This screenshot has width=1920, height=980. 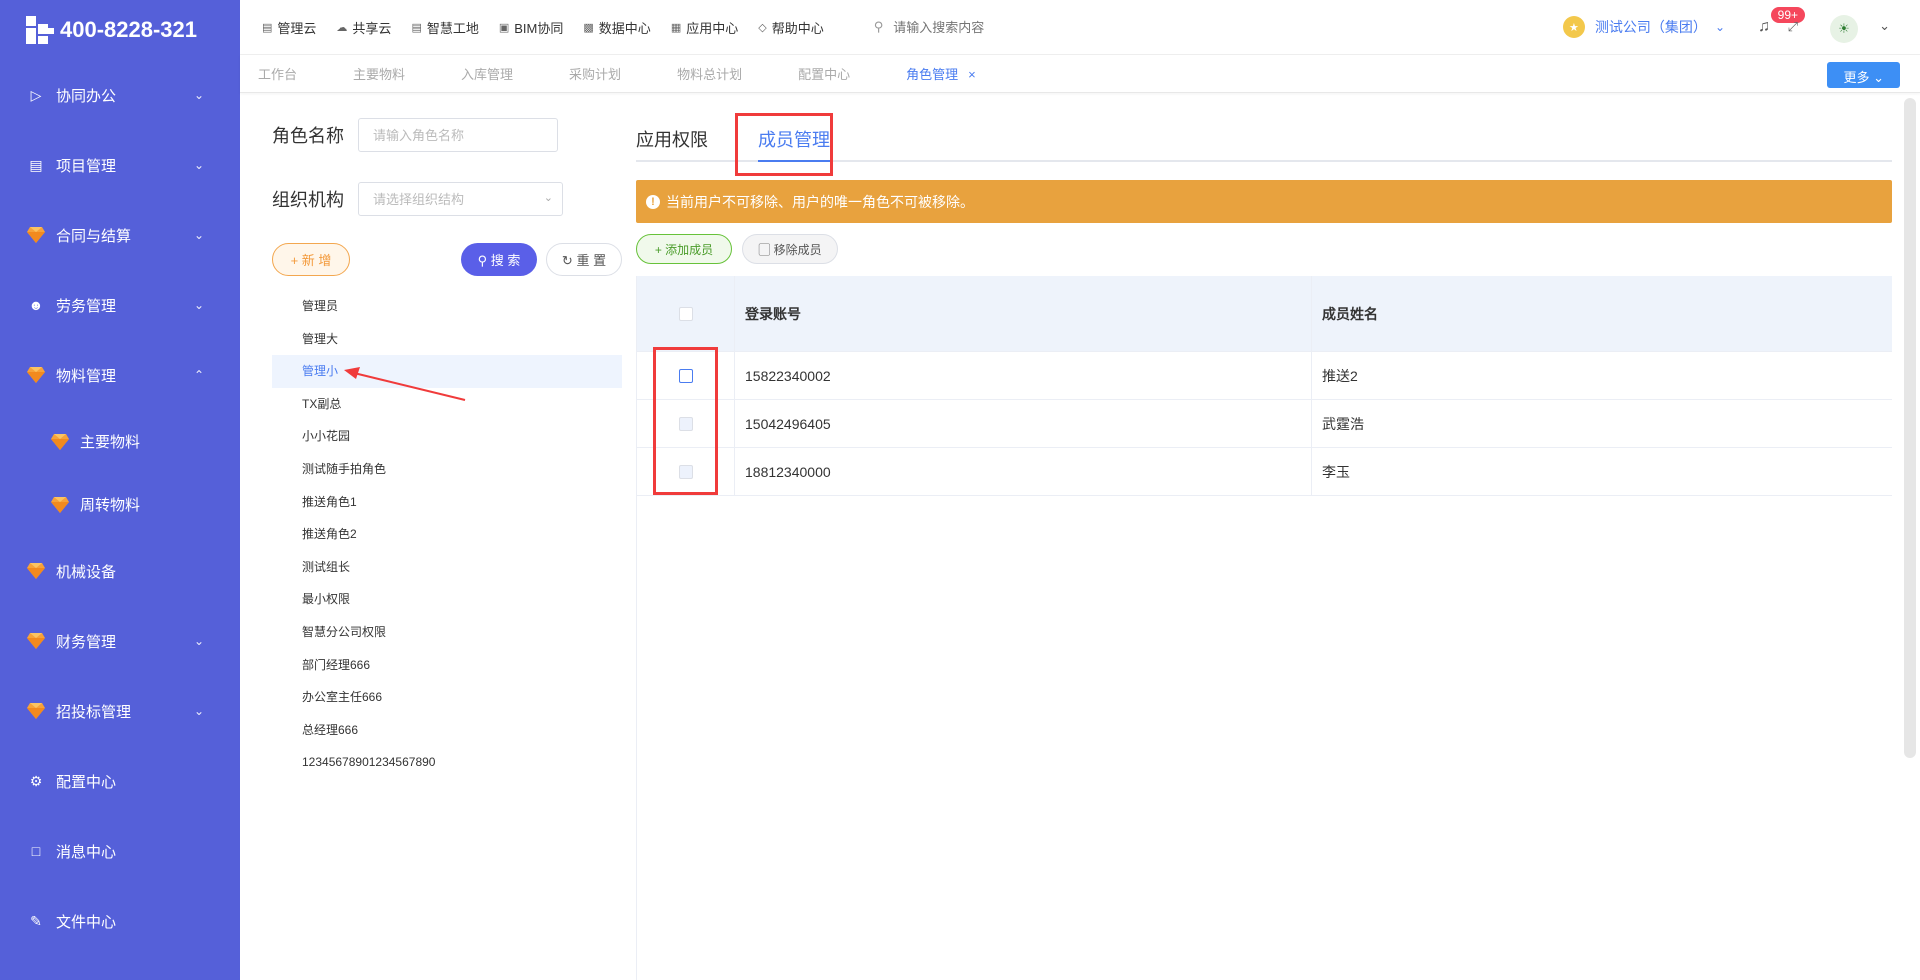 What do you see at coordinates (452, 28) in the screenshot?
I see `topnav-label: 智慧工地` at bounding box center [452, 28].